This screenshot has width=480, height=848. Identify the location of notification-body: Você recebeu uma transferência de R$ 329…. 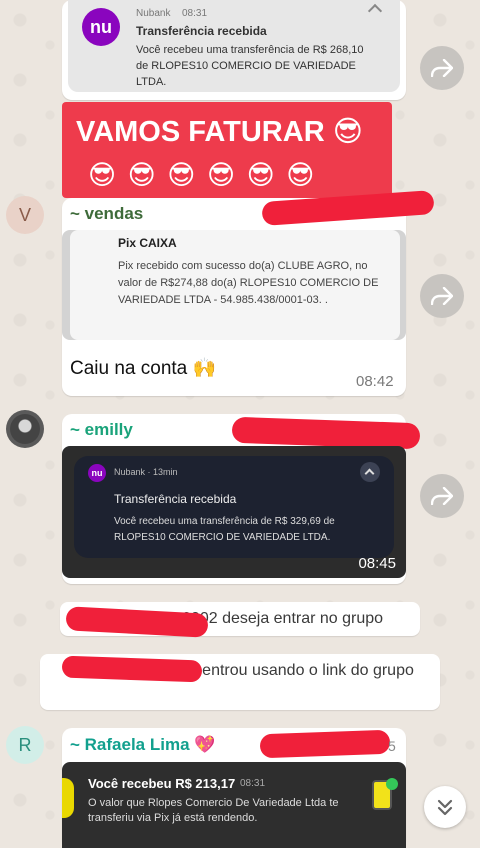
(224, 529).